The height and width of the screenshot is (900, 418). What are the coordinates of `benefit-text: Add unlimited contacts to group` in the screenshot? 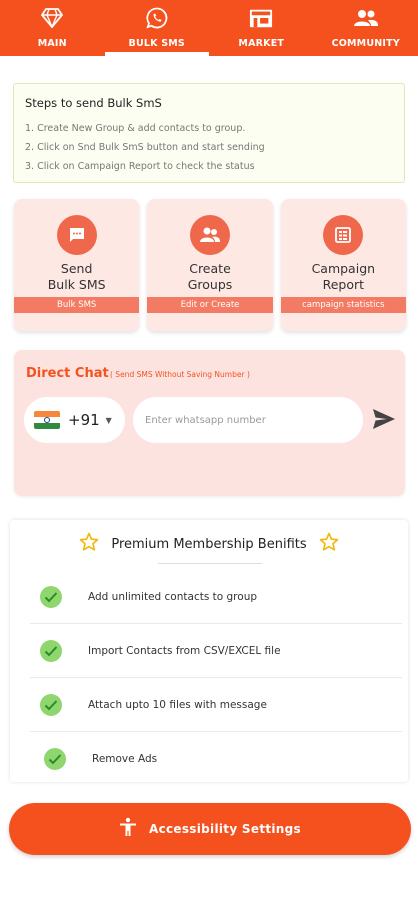 It's located at (173, 596).